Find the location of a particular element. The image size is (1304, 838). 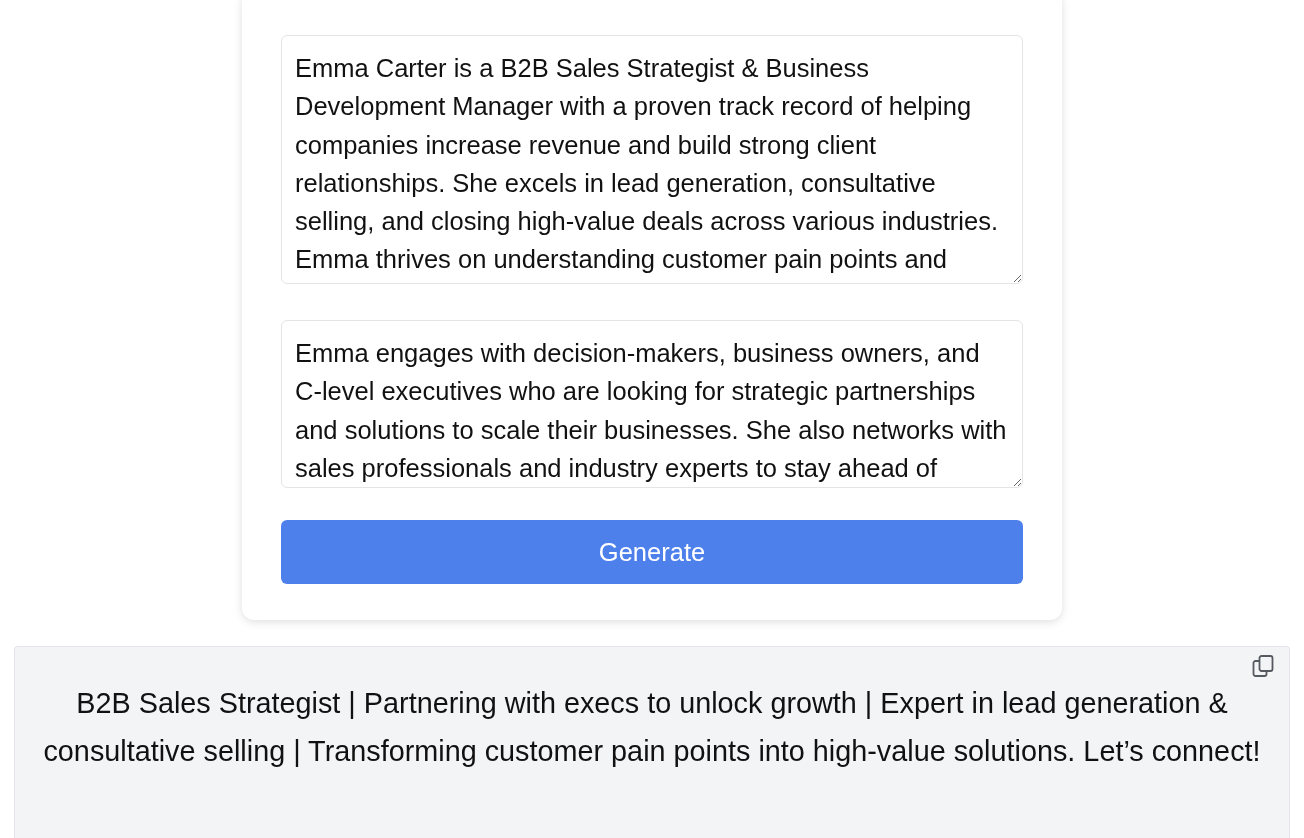

copy-icon is located at coordinates (1263, 666).